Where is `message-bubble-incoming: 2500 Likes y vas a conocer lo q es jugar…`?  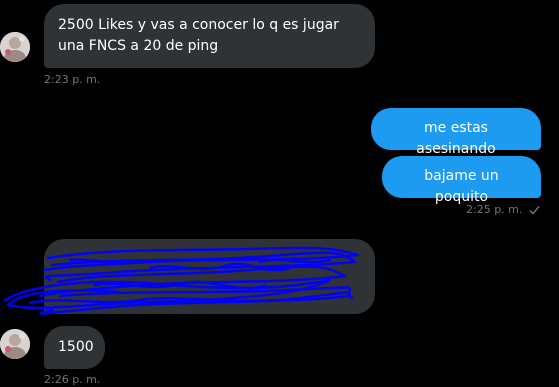 message-bubble-incoming: 2500 Likes y vas a conocer lo q es jugar… is located at coordinates (209, 36).